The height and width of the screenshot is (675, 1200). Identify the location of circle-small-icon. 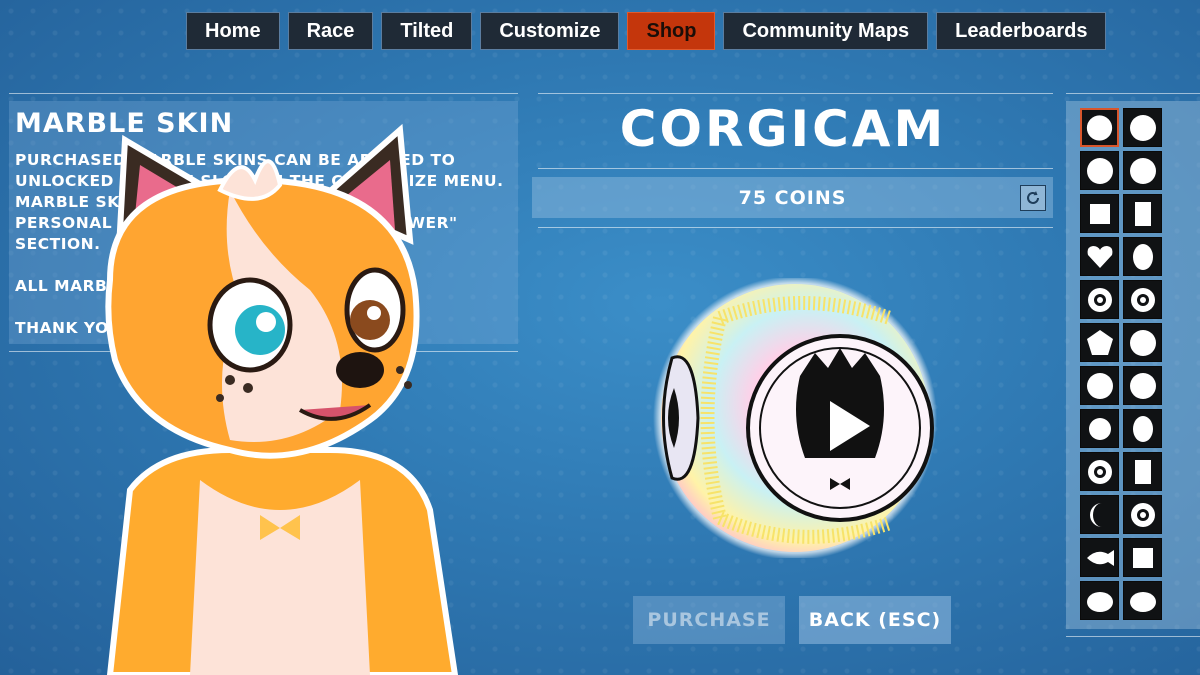
(1099, 428).